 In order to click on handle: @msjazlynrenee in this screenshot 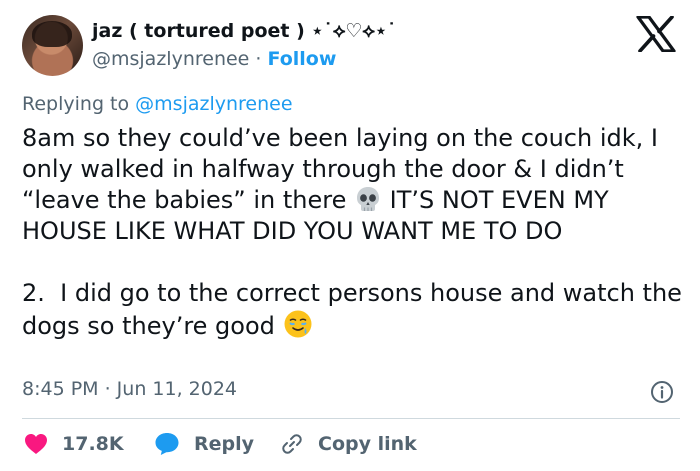, I will do `click(170, 59)`.